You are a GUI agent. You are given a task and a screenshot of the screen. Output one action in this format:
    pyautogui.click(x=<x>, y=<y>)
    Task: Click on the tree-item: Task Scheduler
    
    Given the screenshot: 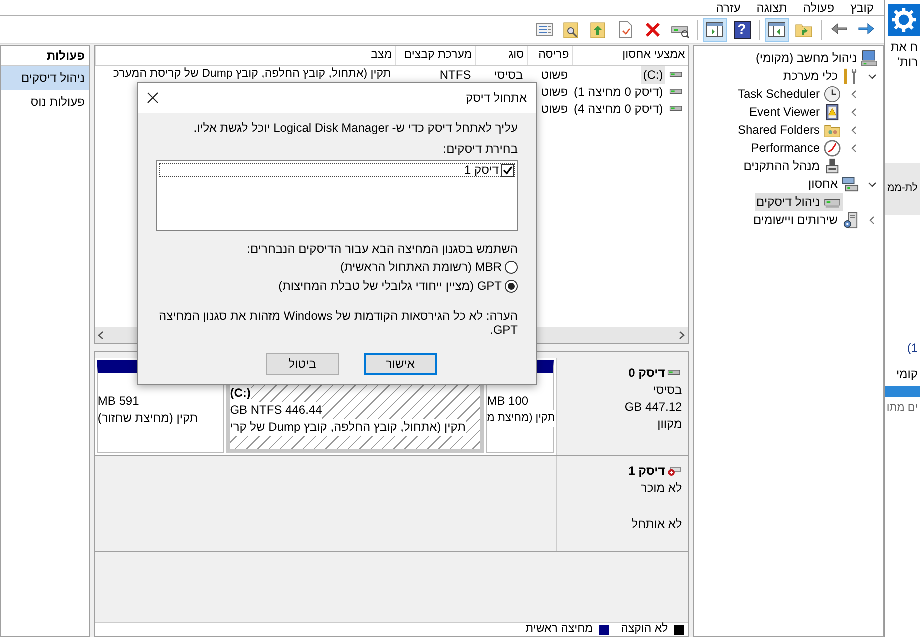 What is the action you would take?
    pyautogui.click(x=789, y=94)
    